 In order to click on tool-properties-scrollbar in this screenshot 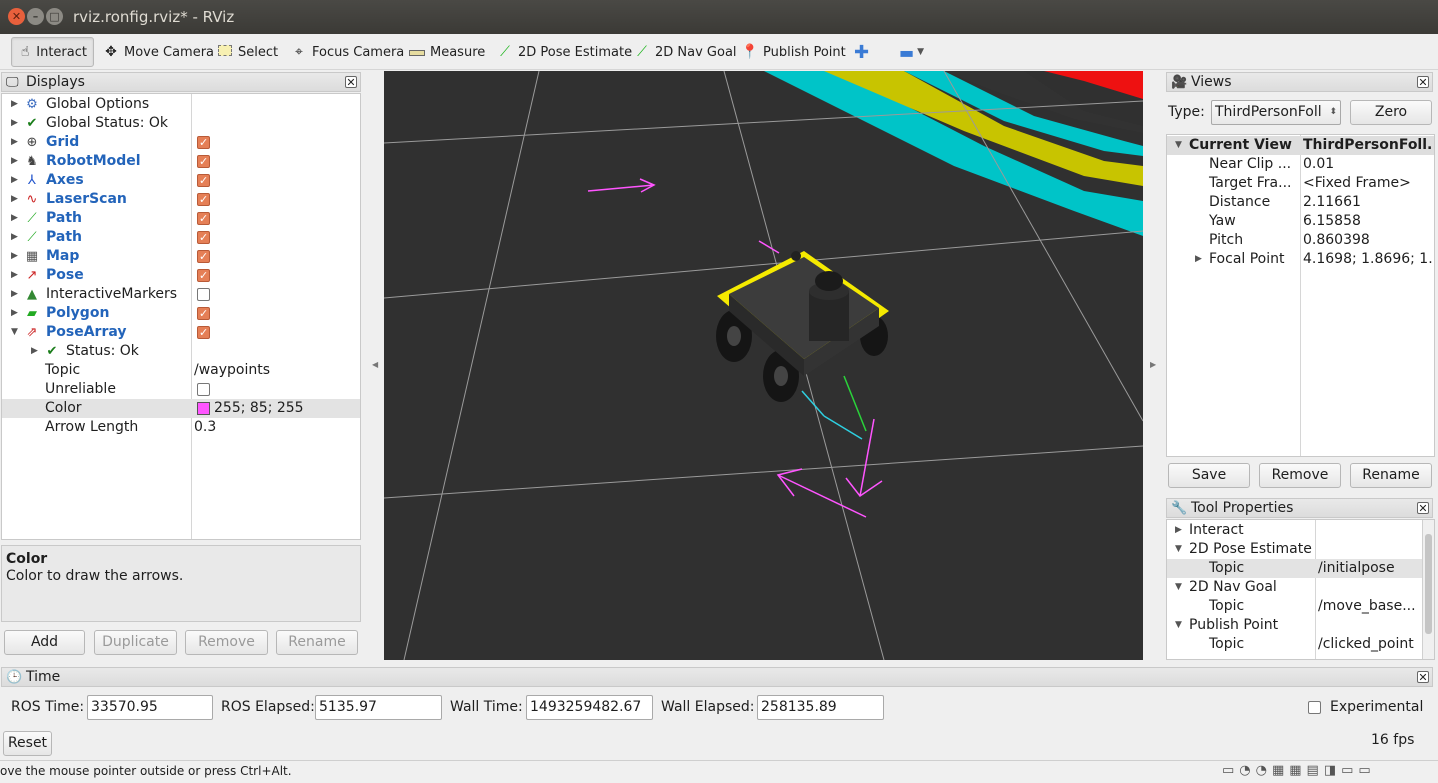, I will do `click(1428, 589)`.